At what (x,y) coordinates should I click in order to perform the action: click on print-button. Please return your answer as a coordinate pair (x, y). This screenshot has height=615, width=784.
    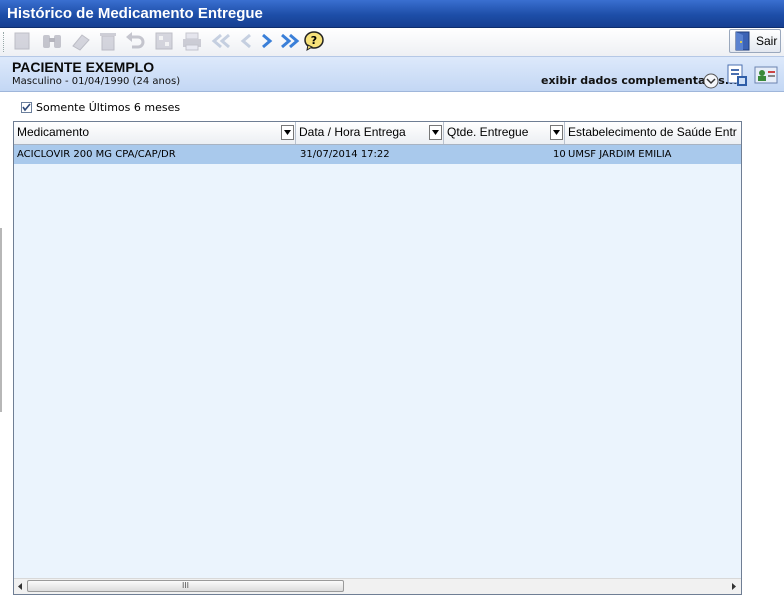
    Looking at the image, I should click on (192, 41).